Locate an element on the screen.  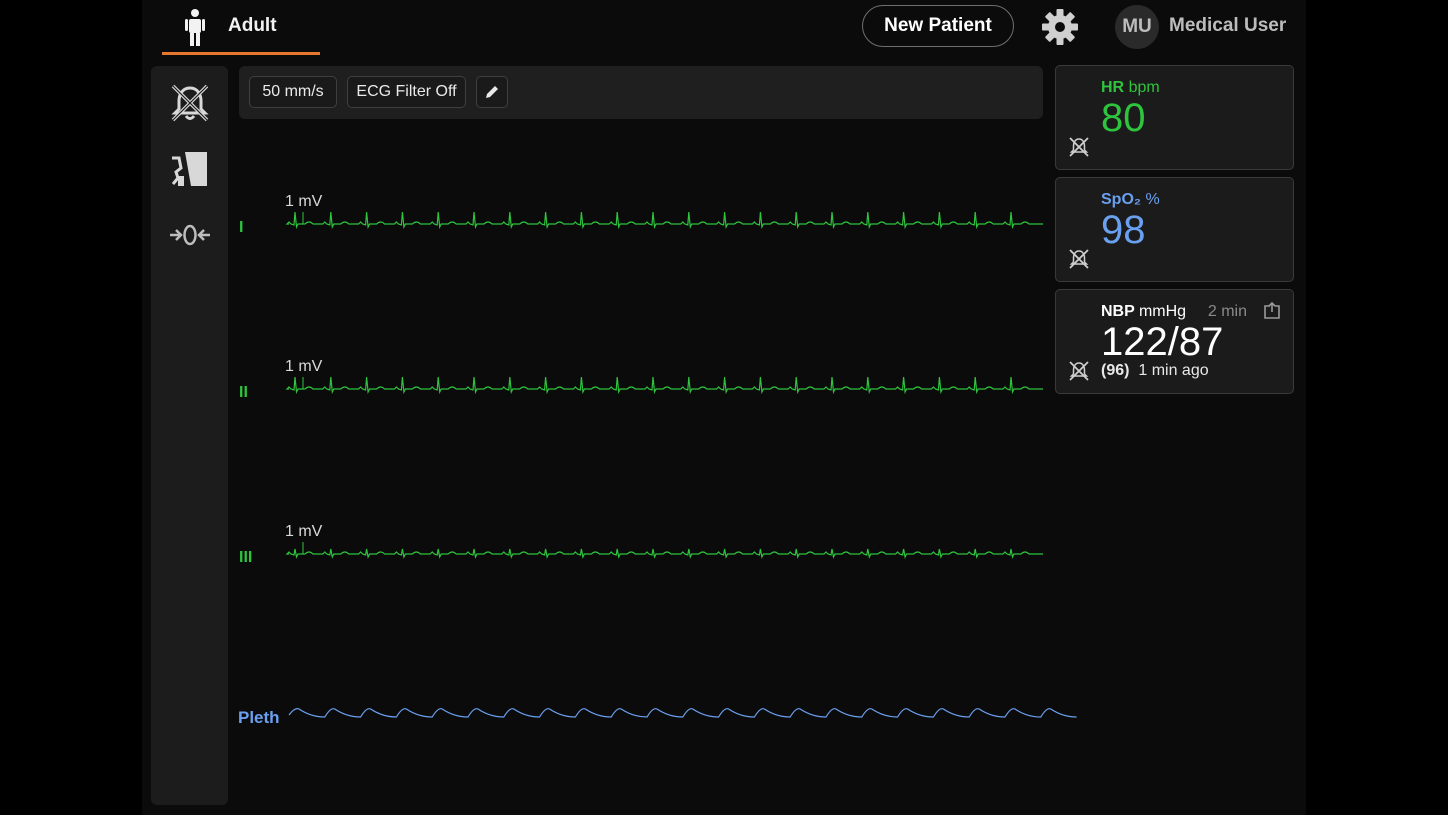
pleth-trace is located at coordinates (682, 713).